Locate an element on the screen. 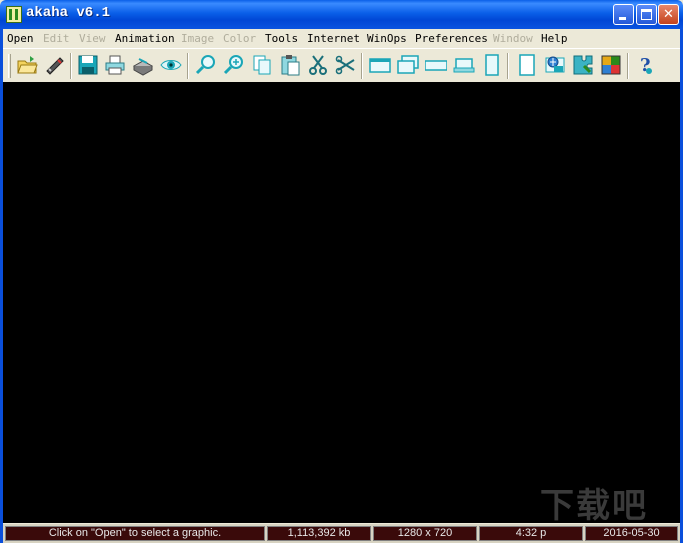  window-title: akaha v6.1 is located at coordinates (68, 13).